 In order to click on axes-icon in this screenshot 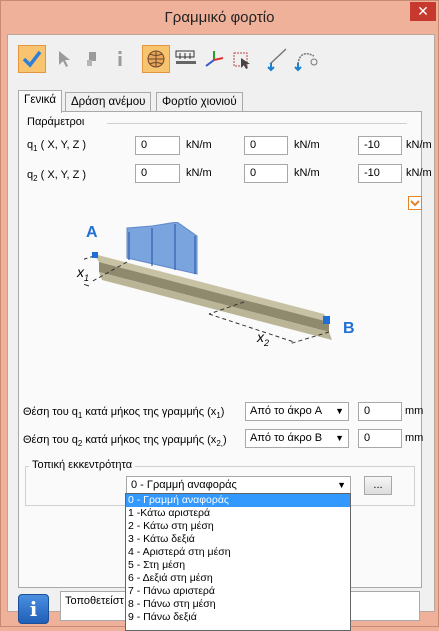, I will do `click(214, 59)`.